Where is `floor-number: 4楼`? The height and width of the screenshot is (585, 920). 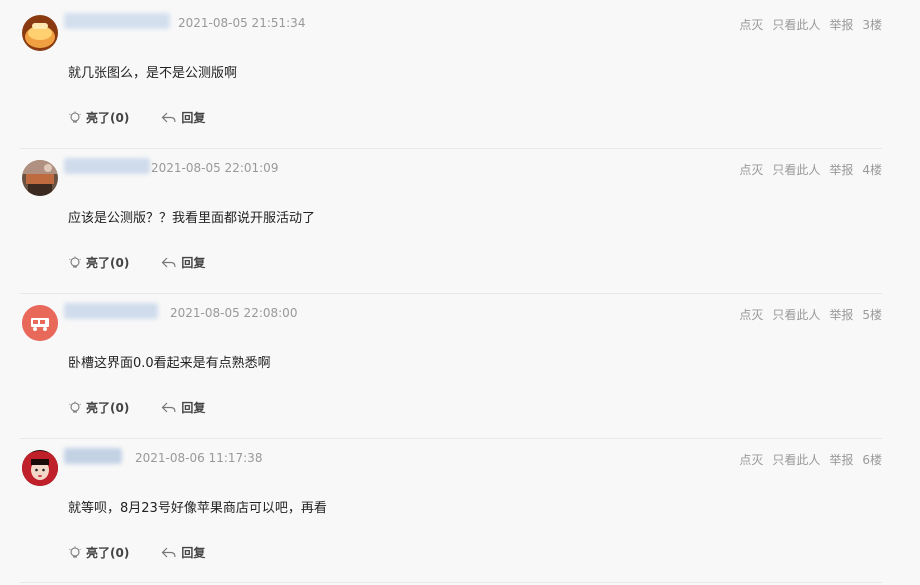
floor-number: 4楼 is located at coordinates (872, 170).